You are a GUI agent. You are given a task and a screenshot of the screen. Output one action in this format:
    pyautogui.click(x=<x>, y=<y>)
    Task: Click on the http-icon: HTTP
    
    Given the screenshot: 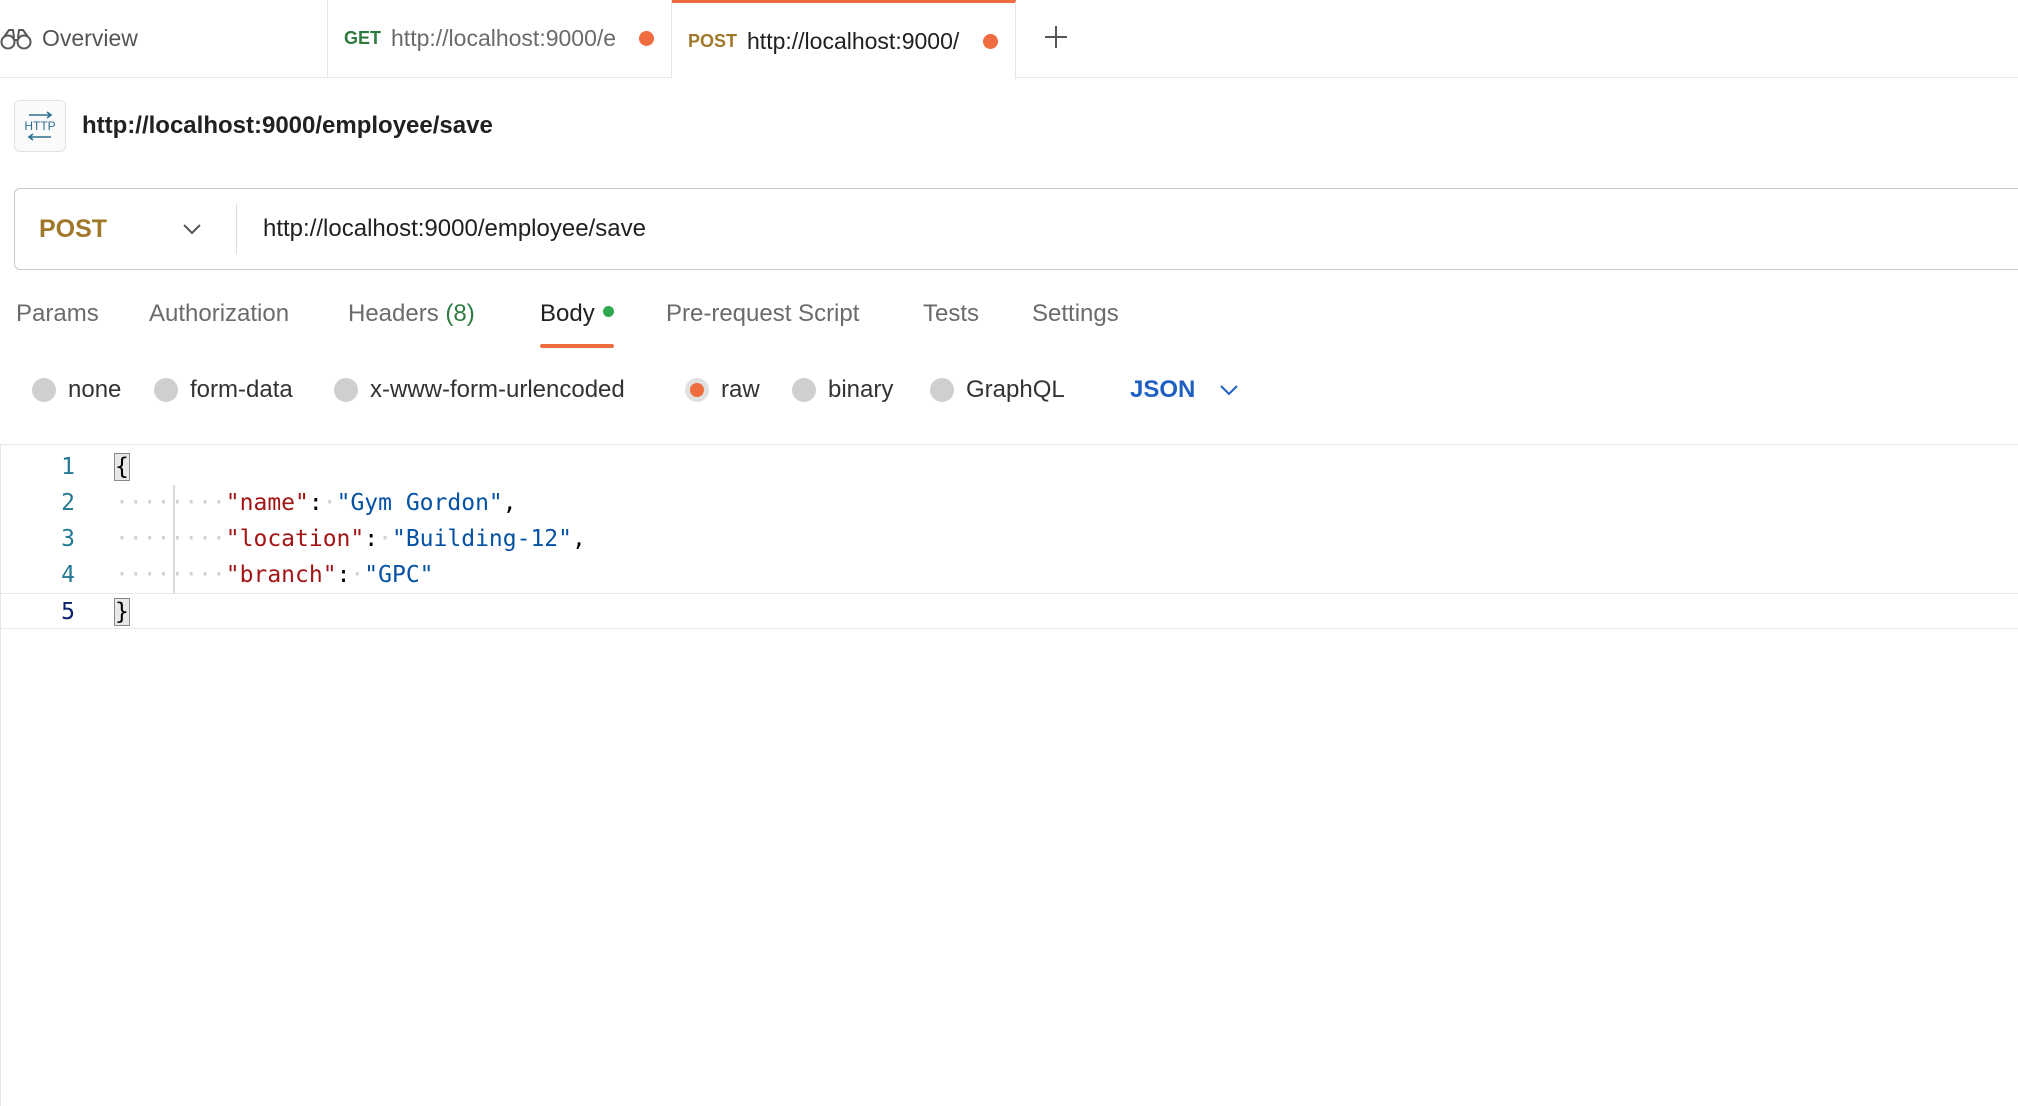 What is the action you would take?
    pyautogui.click(x=40, y=126)
    